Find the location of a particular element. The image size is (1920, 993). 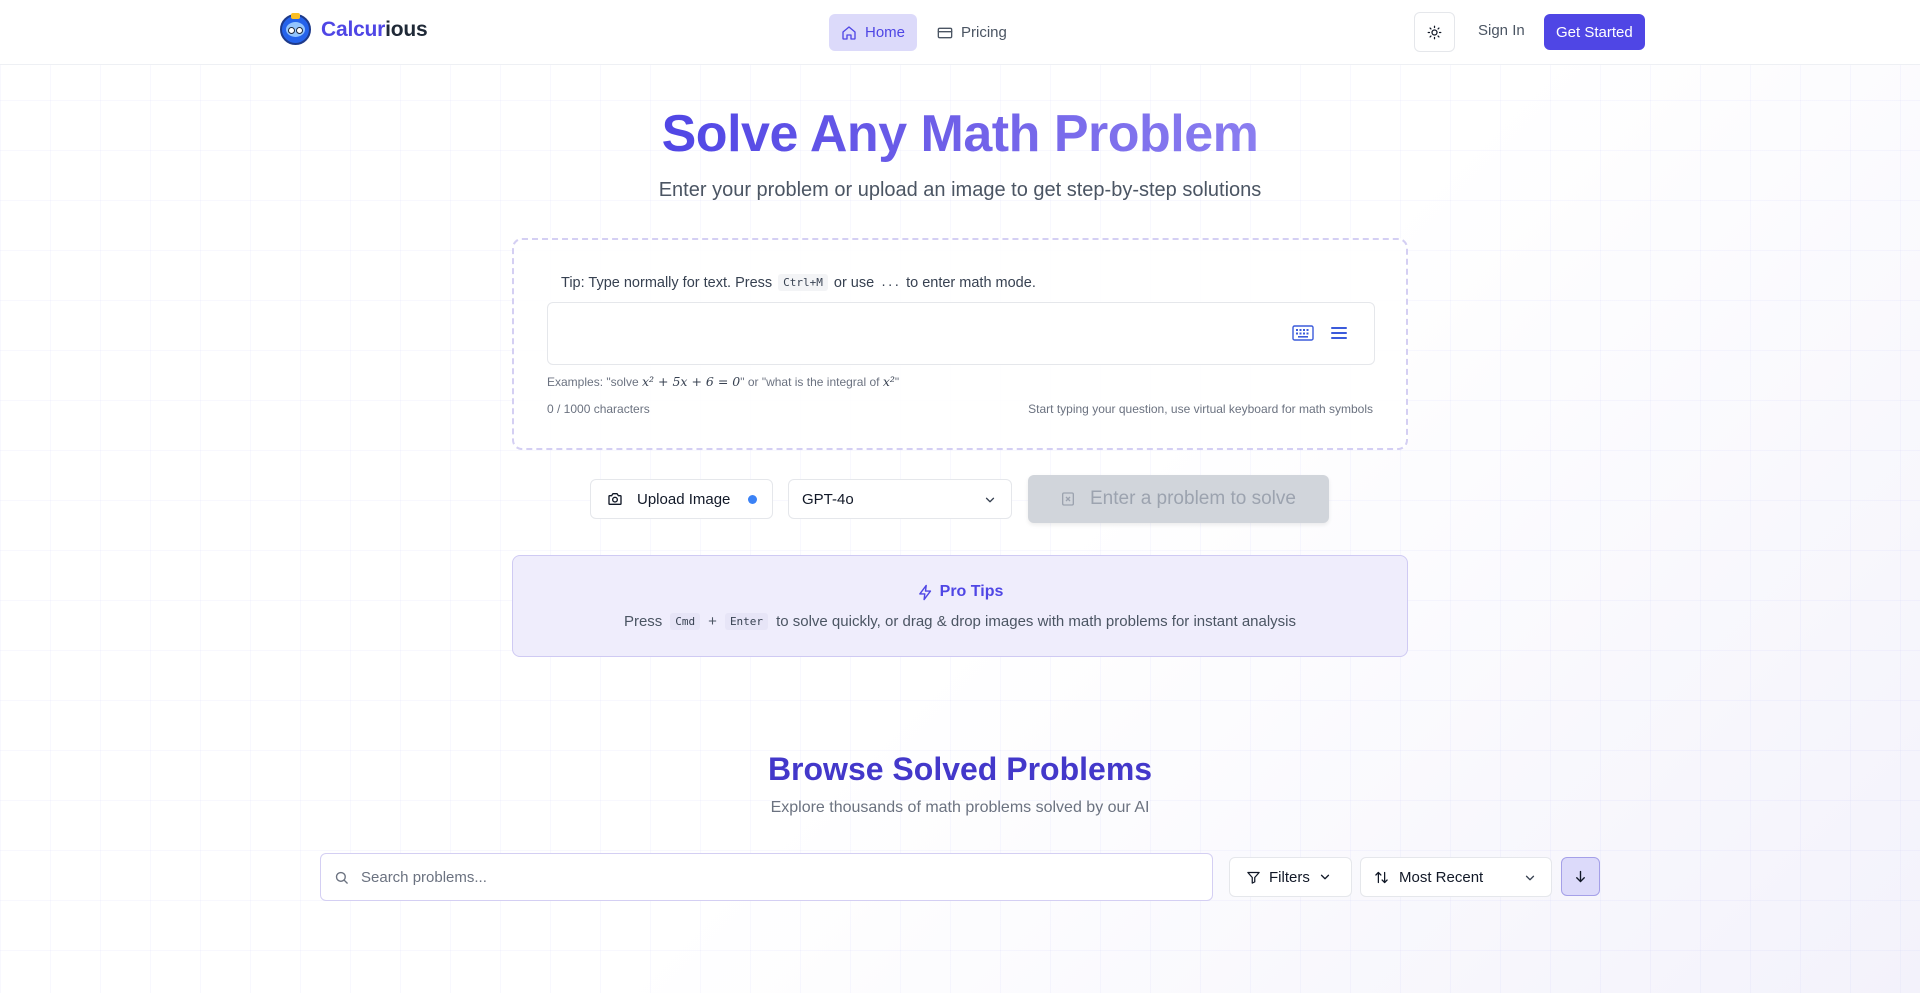

model-select: GPT-4o is located at coordinates (900, 499).